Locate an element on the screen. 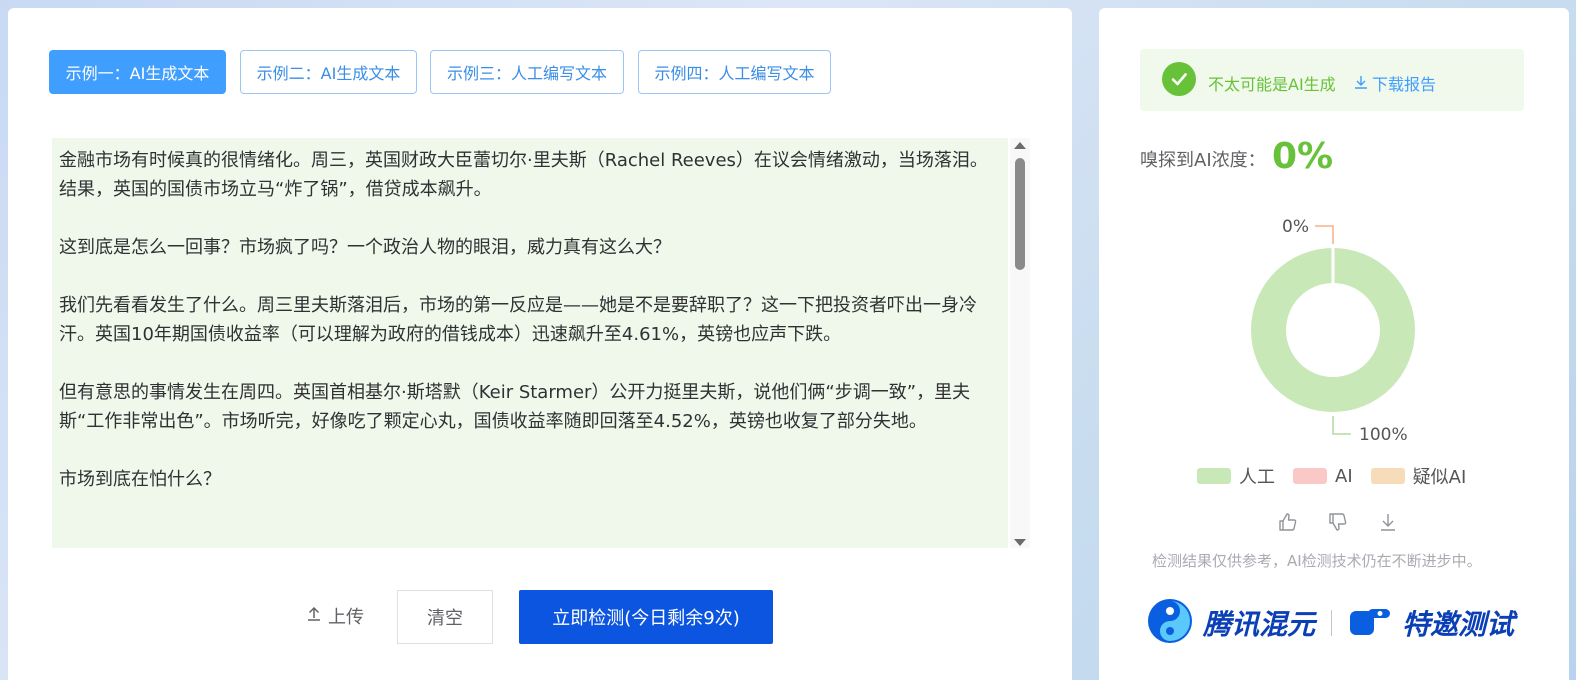 The height and width of the screenshot is (680, 1576). donut-slice-人工 is located at coordinates (1333, 330).